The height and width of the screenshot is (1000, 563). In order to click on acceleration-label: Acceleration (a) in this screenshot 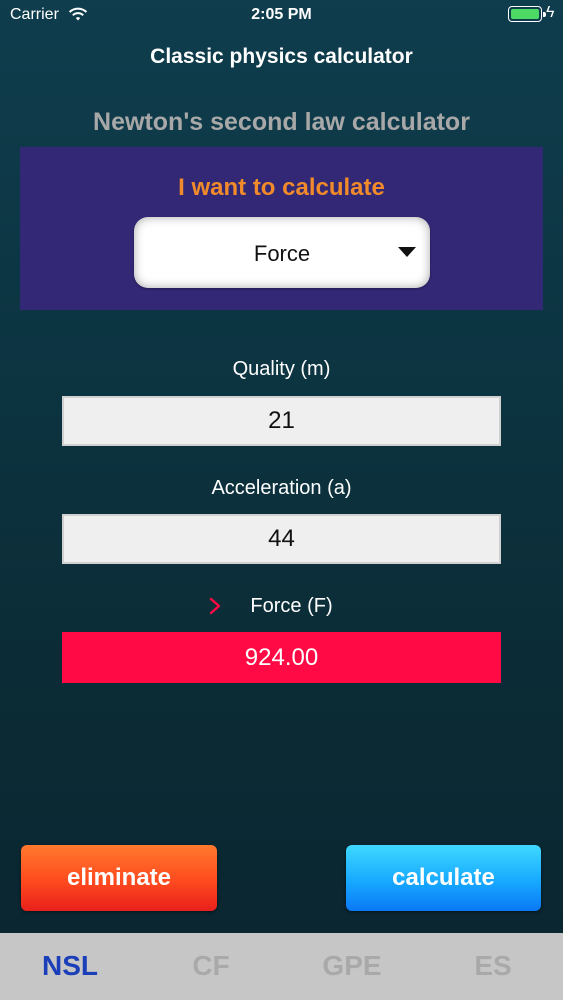, I will do `click(281, 488)`.